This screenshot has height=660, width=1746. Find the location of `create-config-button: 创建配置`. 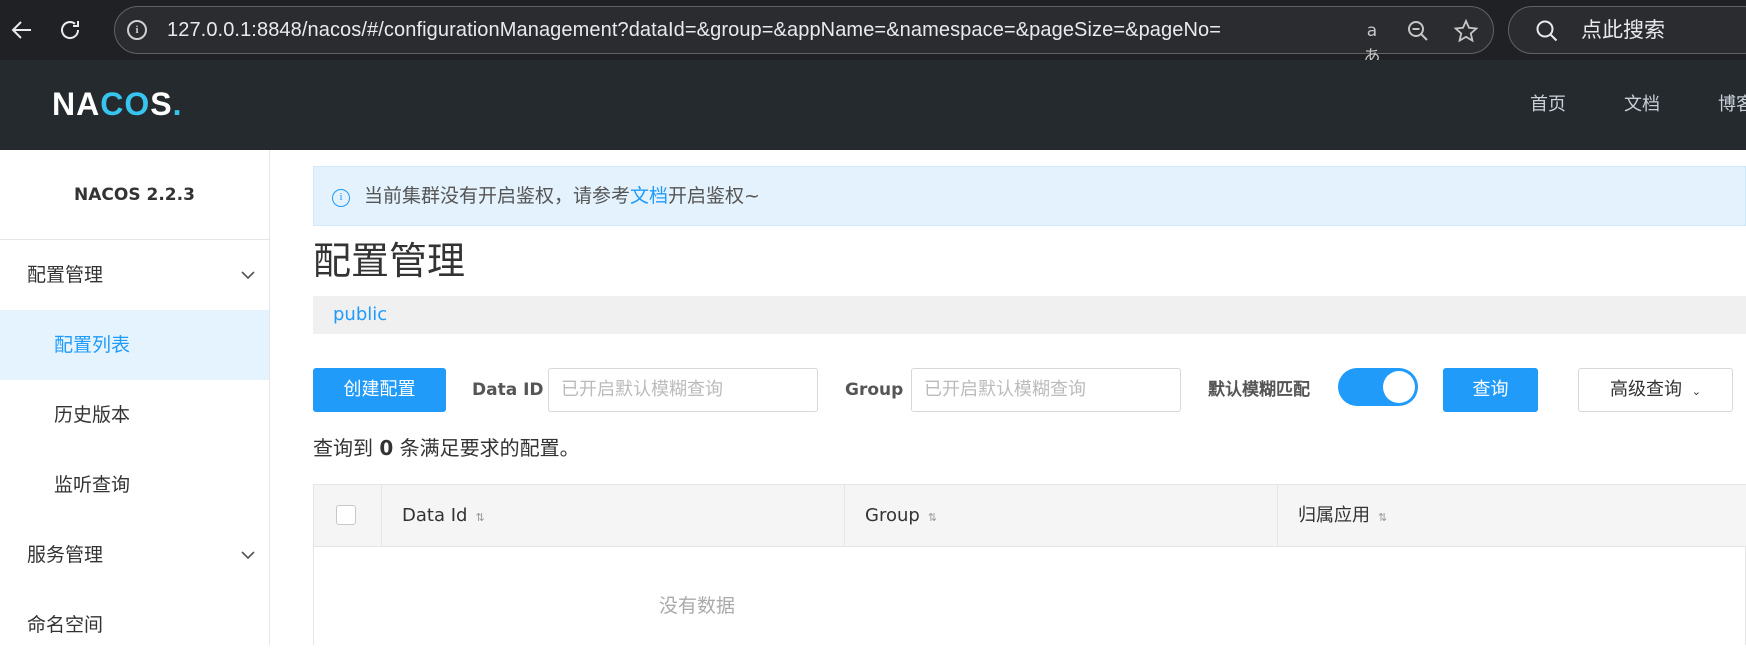

create-config-button: 创建配置 is located at coordinates (379, 390).